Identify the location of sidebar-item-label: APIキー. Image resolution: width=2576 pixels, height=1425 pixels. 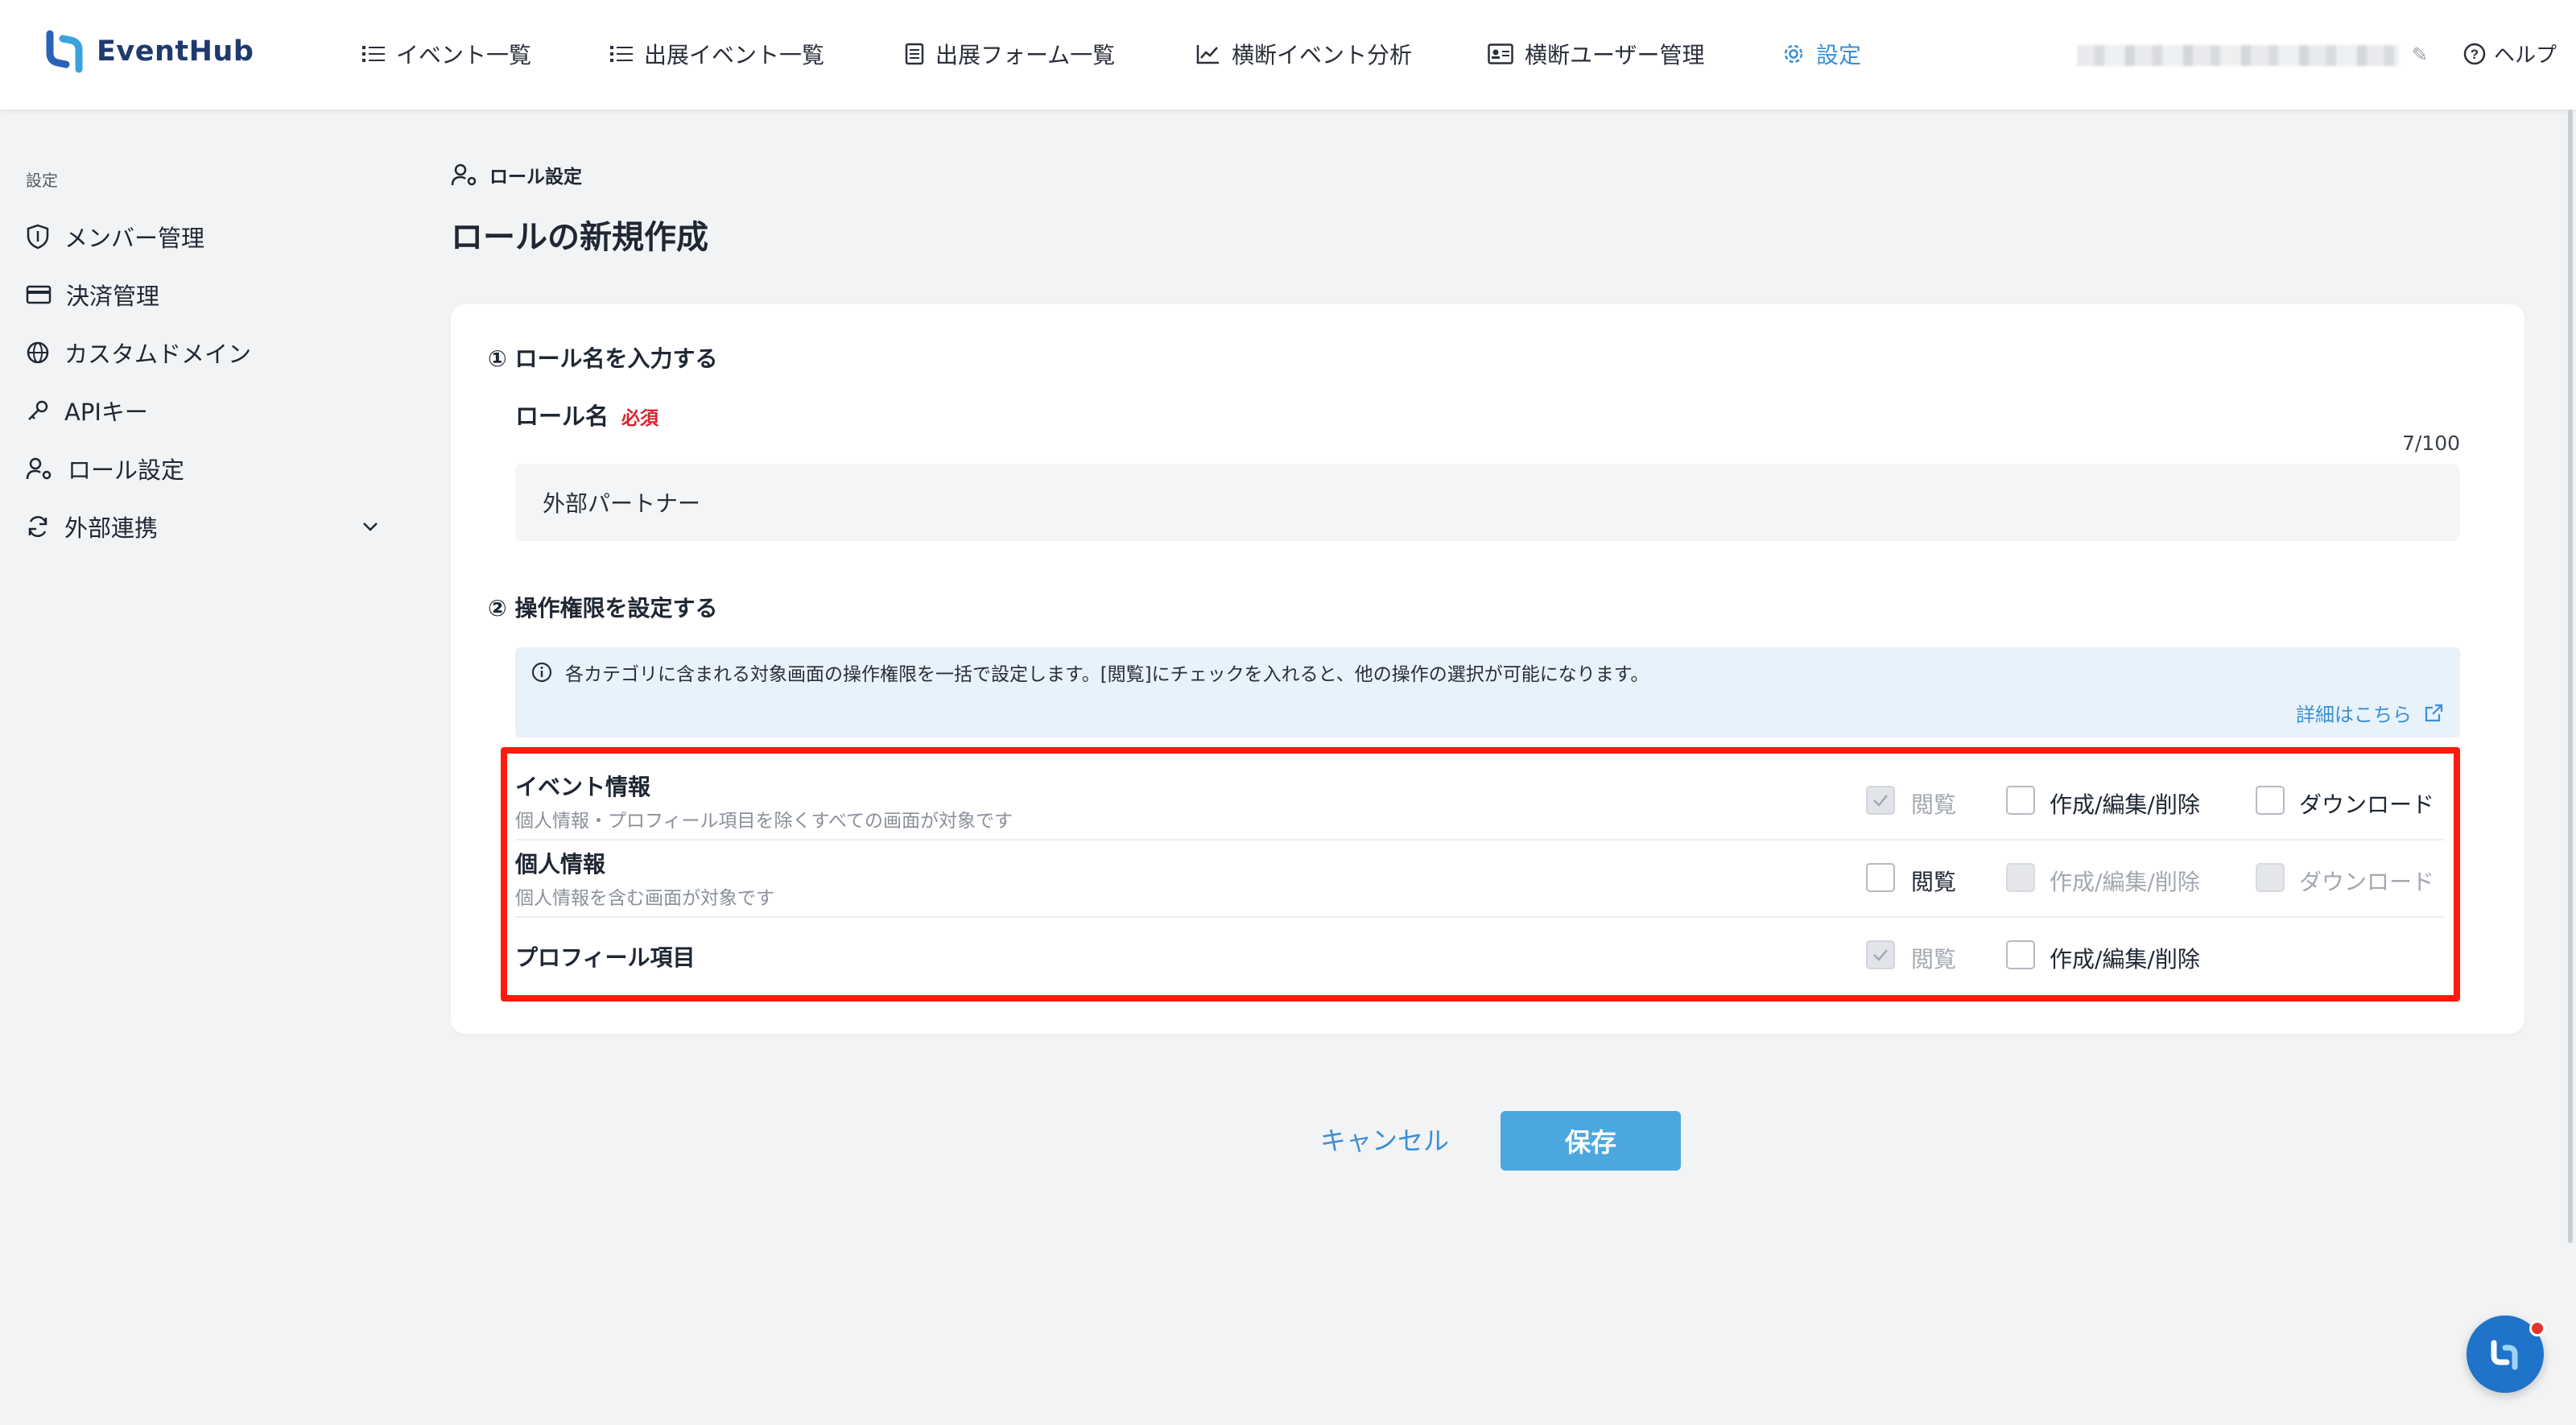
(106, 412).